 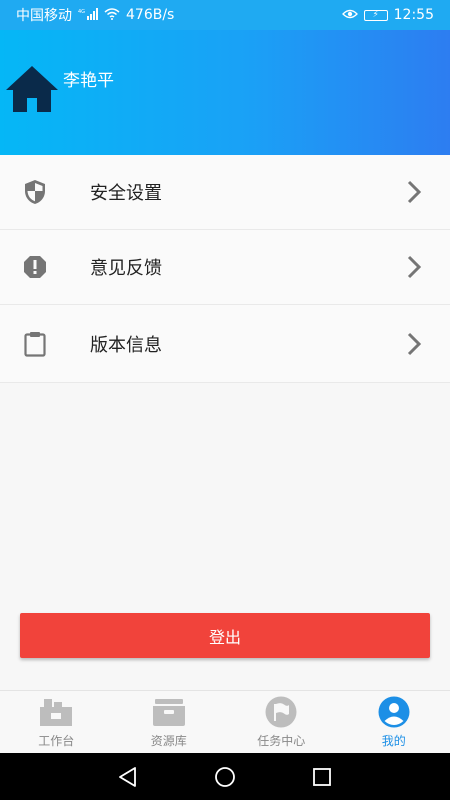 What do you see at coordinates (375, 15) in the screenshot?
I see `battery-icon: ⚡` at bounding box center [375, 15].